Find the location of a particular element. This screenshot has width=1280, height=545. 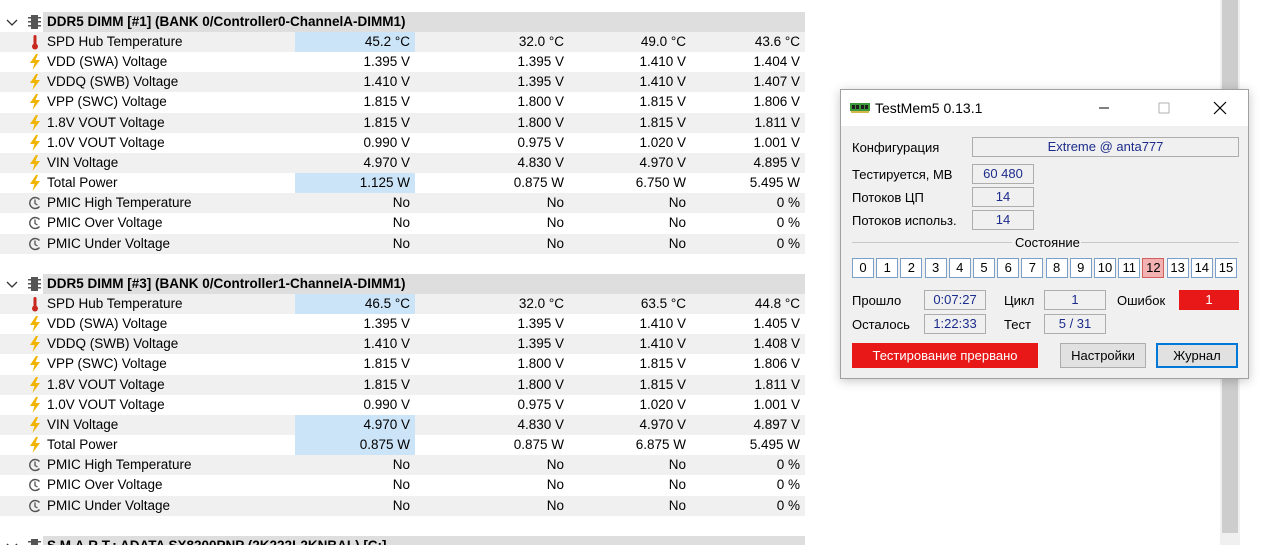

sensor-row: Total Power 1.125 W 0.875 W 6.750 W 5.495 W is located at coordinates (402, 183).